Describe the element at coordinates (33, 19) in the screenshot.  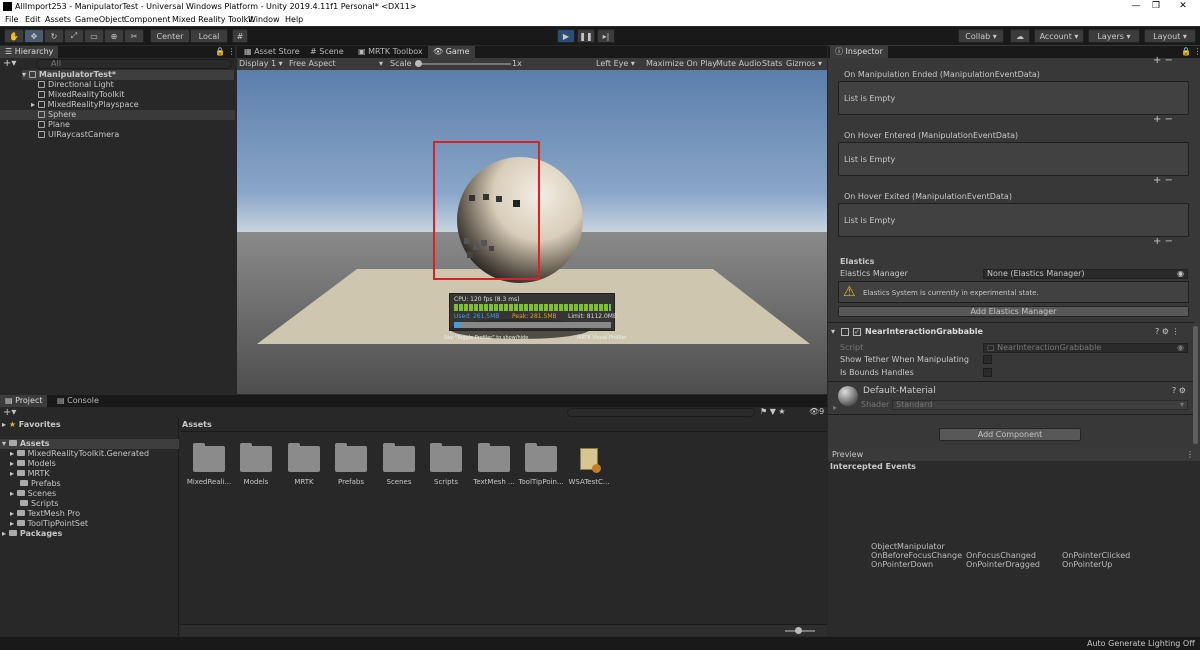
I see `menu-edit: Edit` at that location.